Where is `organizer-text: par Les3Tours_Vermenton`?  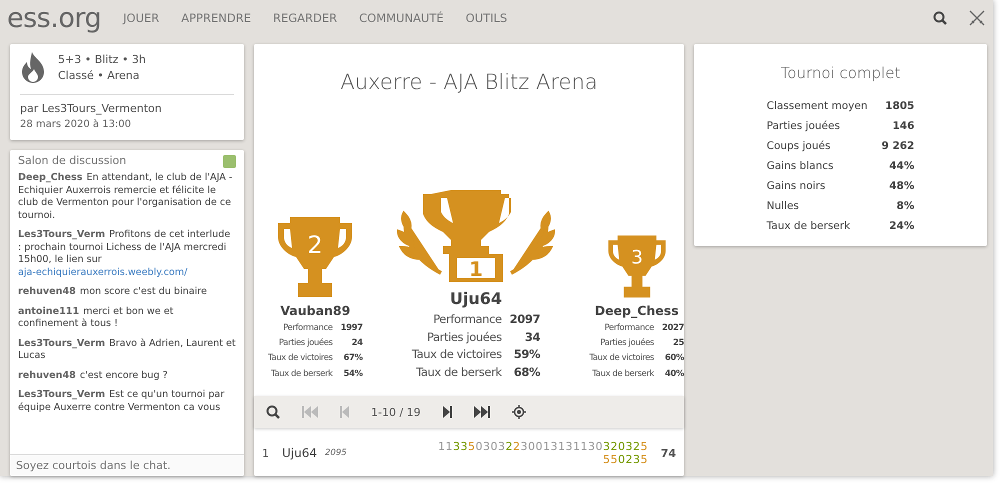 organizer-text: par Les3Tours_Vermenton is located at coordinates (91, 109).